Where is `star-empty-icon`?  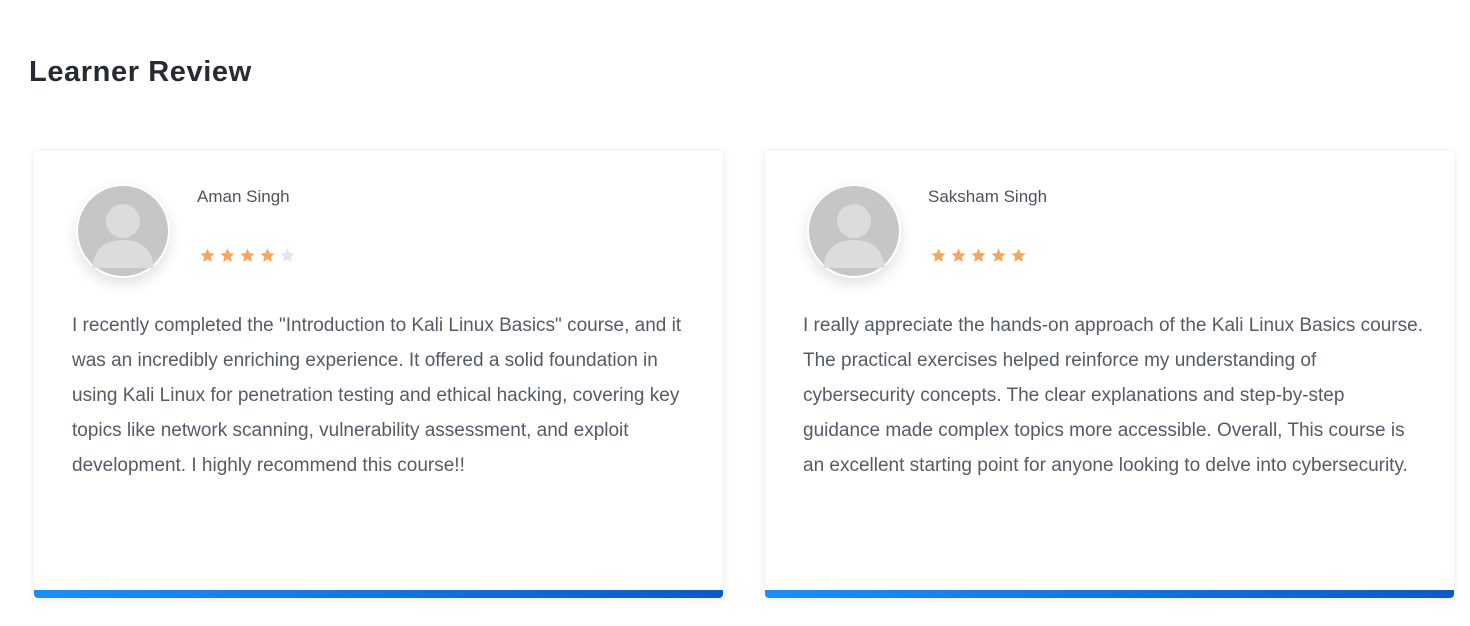 star-empty-icon is located at coordinates (287, 255).